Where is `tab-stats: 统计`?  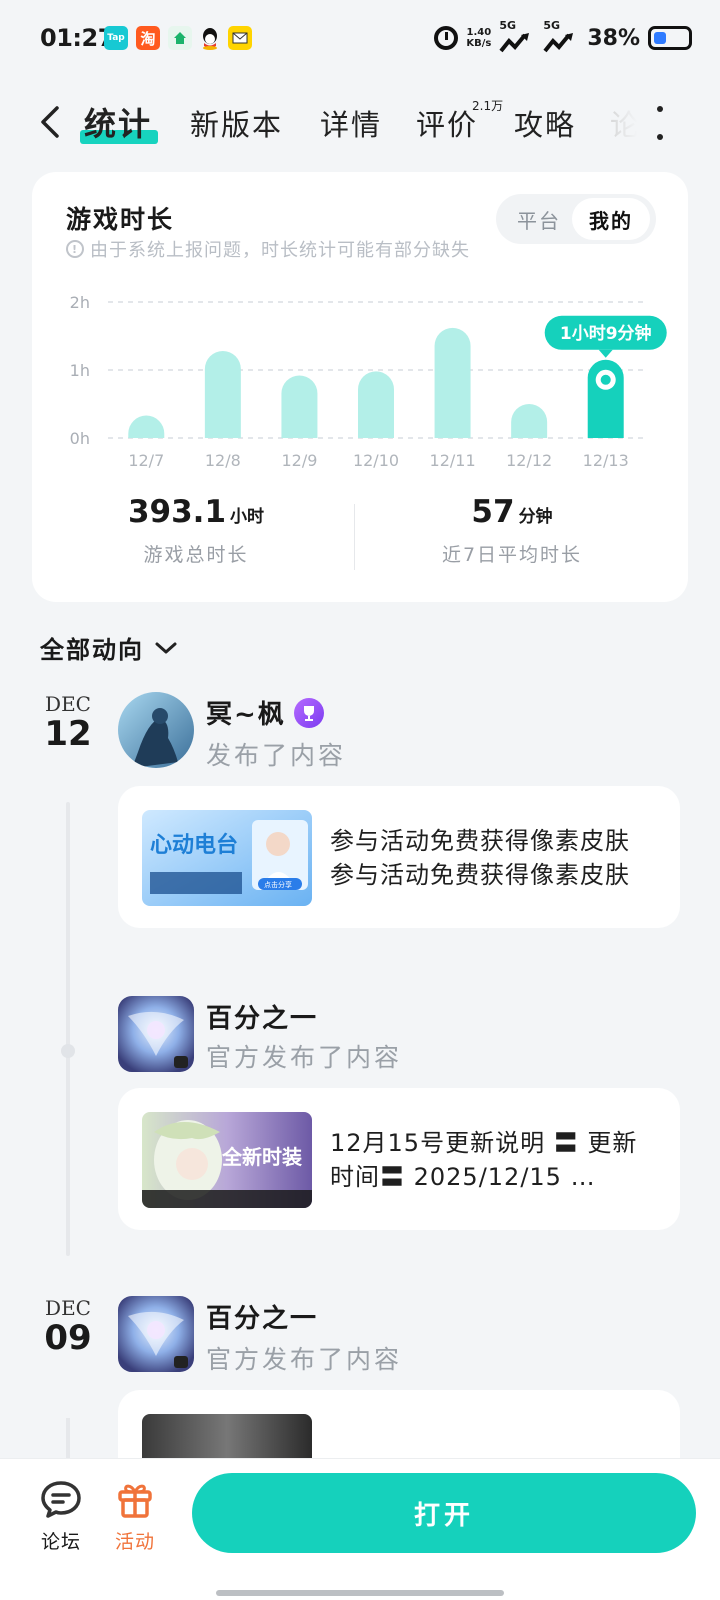
tab-stats: 统计 is located at coordinates (118, 122).